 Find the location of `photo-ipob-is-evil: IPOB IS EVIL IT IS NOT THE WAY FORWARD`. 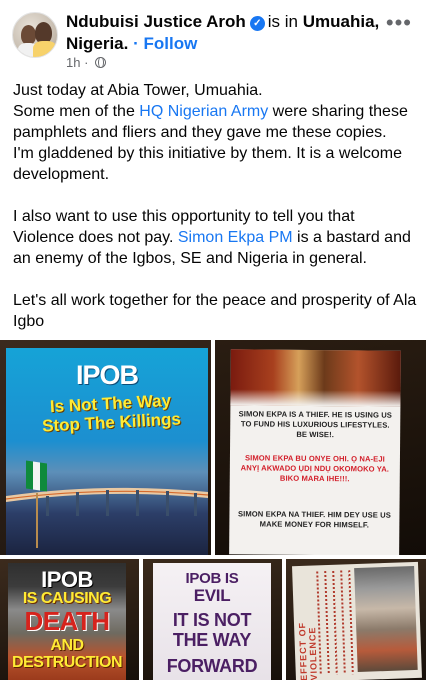

photo-ipob-is-evil: IPOB IS EVIL IT IS NOT THE WAY FORWARD is located at coordinates (212, 619).